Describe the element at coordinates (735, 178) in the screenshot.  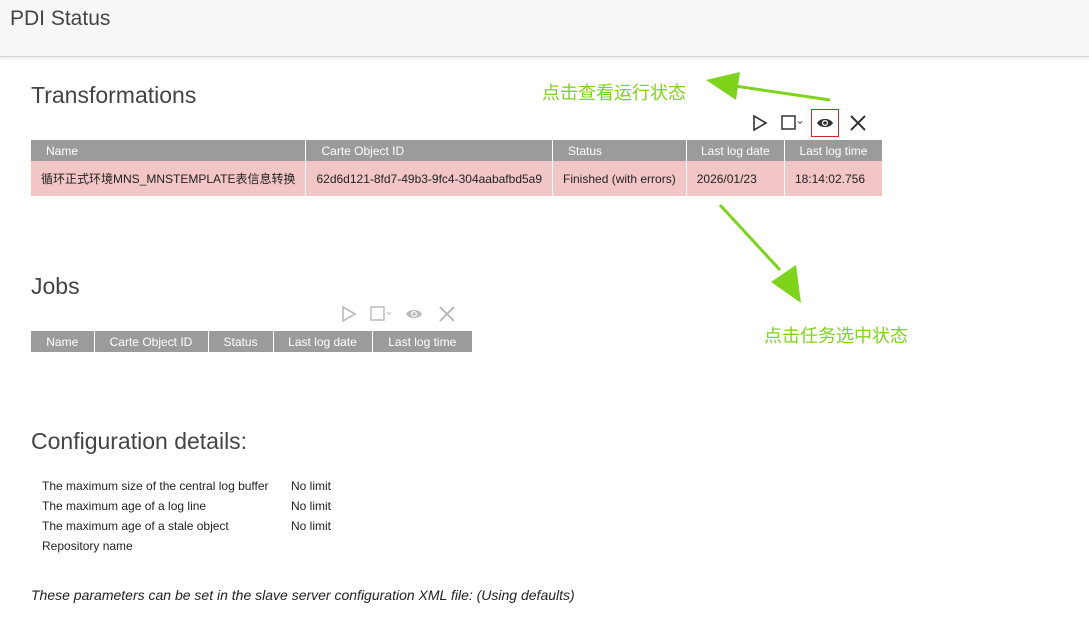
I see `last-log-date: 2026/01/23` at that location.